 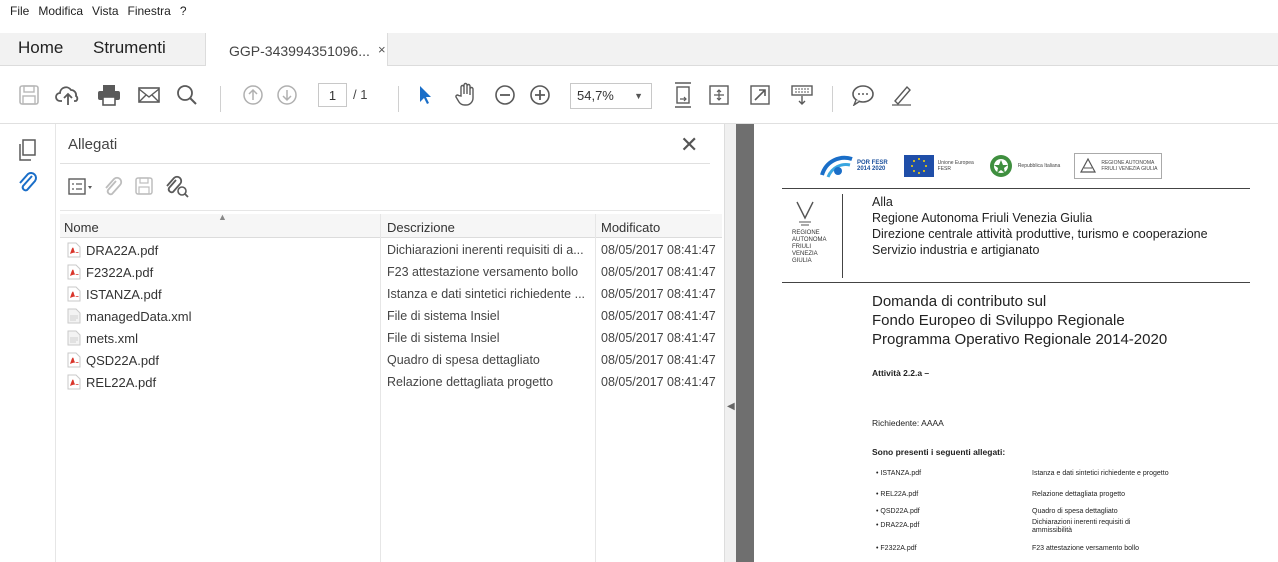 What do you see at coordinates (505, 95) in the screenshot?
I see `zoom-out-icon` at bounding box center [505, 95].